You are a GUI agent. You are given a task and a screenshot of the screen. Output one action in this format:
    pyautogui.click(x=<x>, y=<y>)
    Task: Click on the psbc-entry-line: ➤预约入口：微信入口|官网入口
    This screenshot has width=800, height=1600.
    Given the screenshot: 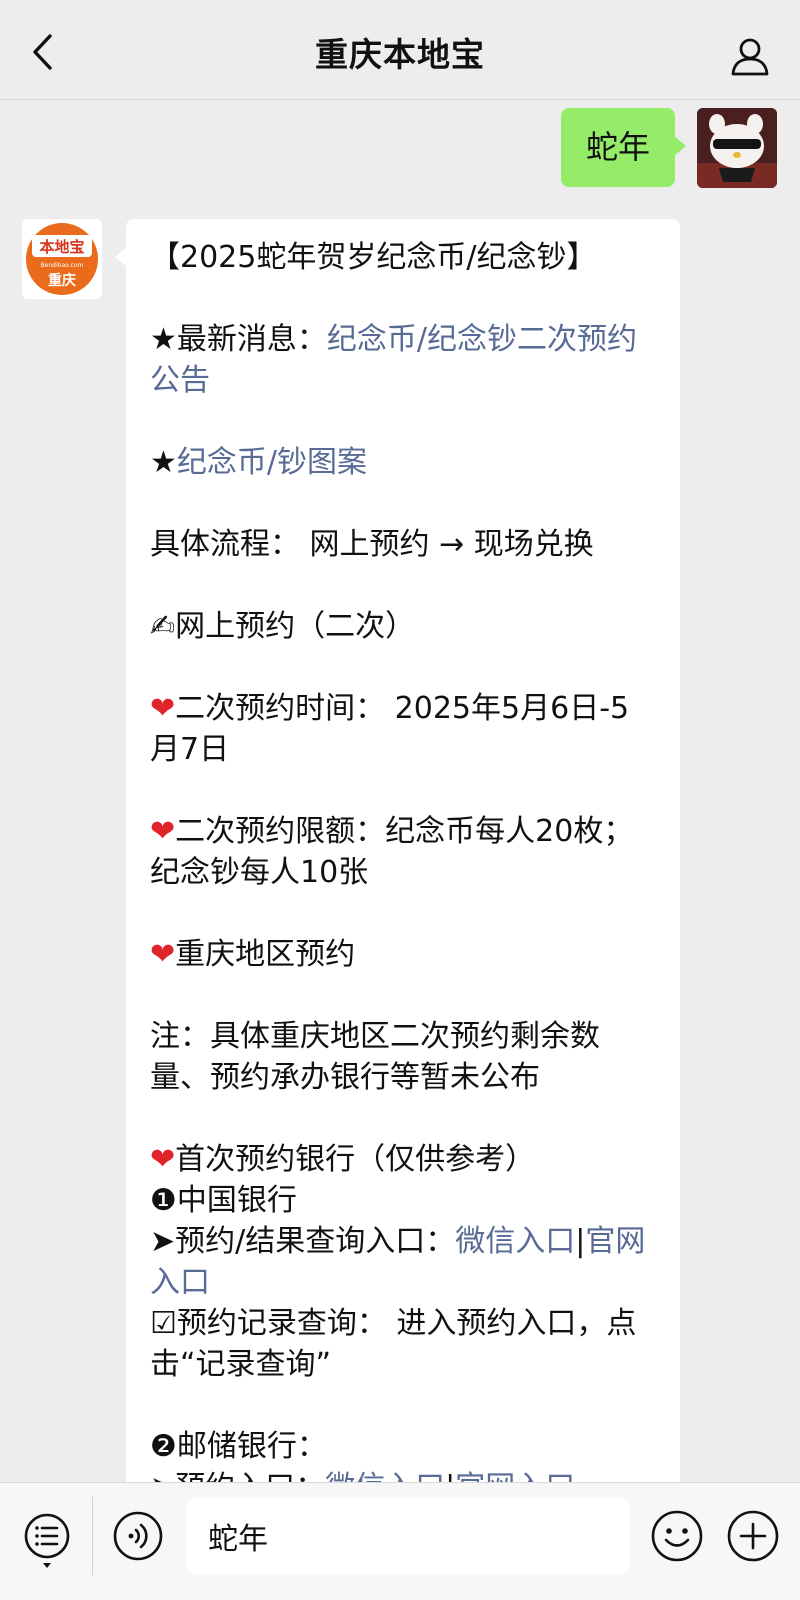 What is the action you would take?
    pyautogui.click(x=403, y=1474)
    